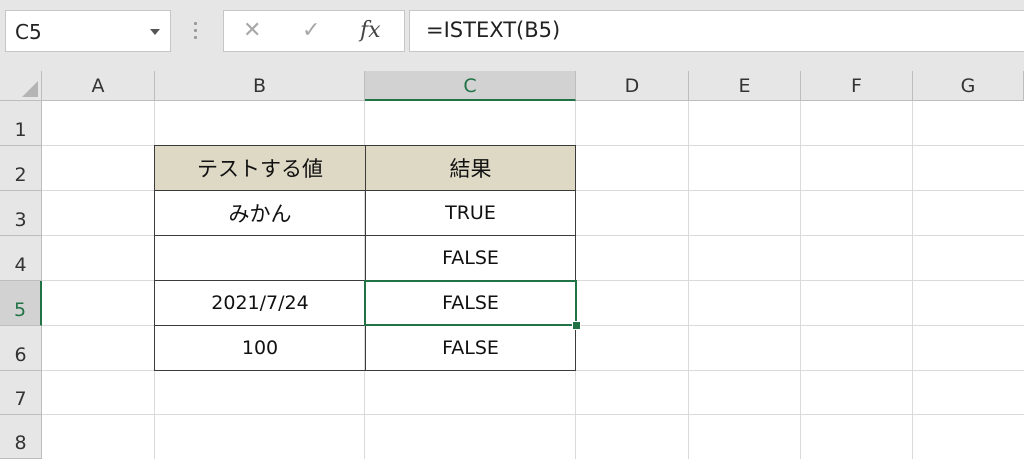 The height and width of the screenshot is (471, 1024). I want to click on row-header-3: 3, so click(21, 213).